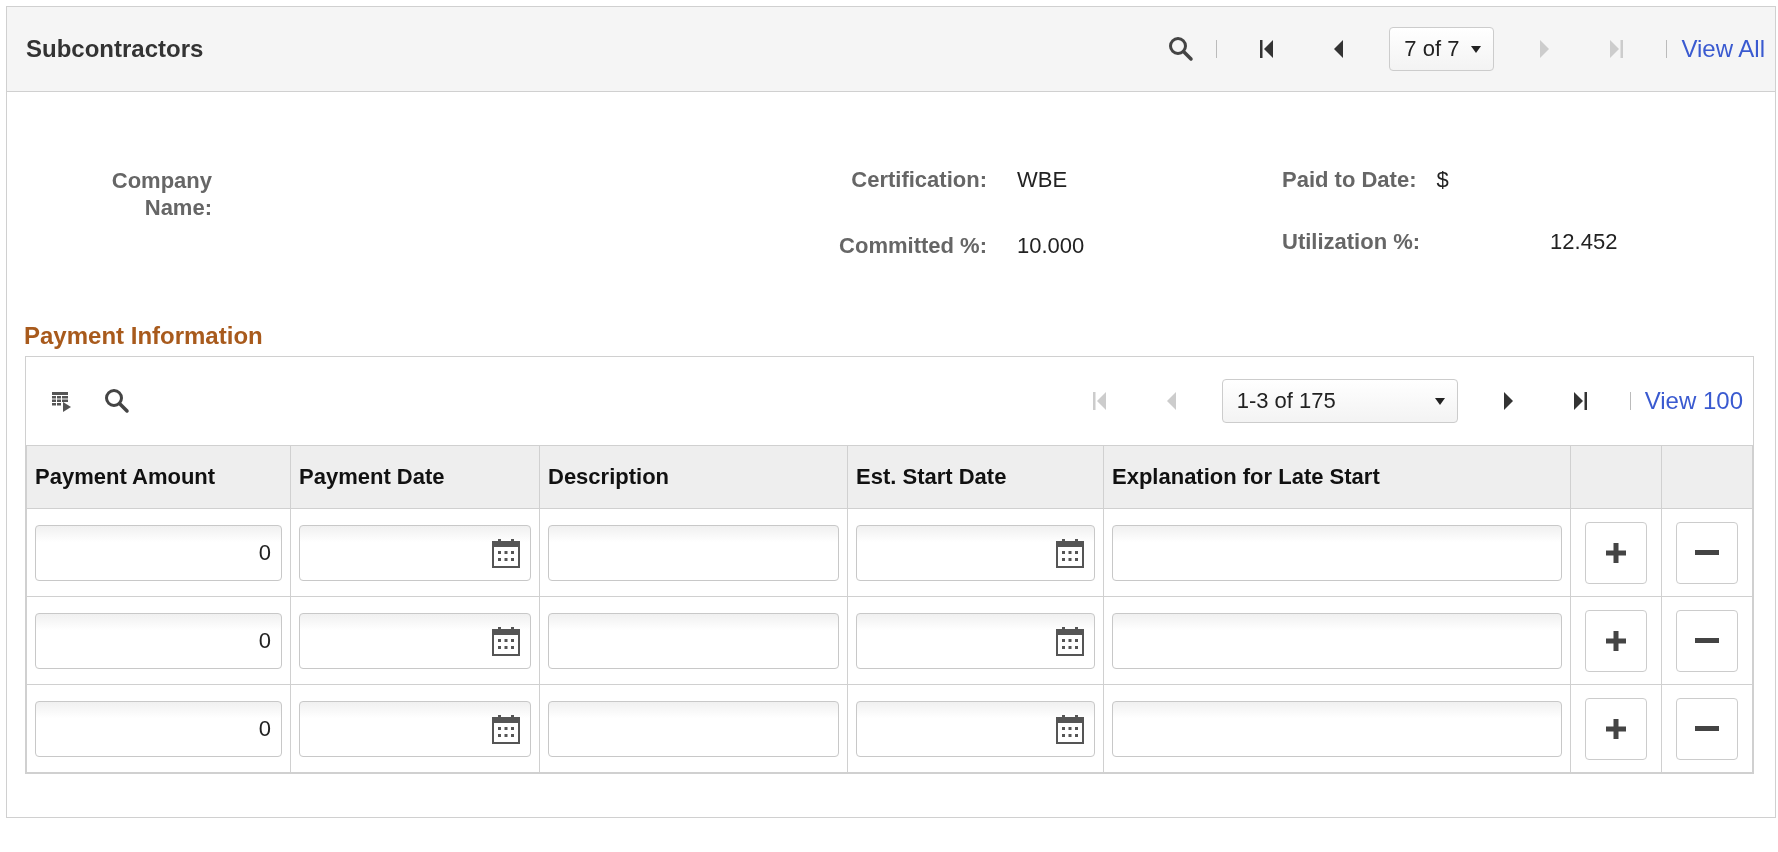 The image size is (1778, 852). Describe the element at coordinates (693, 477) in the screenshot. I see `column-header: Description` at that location.